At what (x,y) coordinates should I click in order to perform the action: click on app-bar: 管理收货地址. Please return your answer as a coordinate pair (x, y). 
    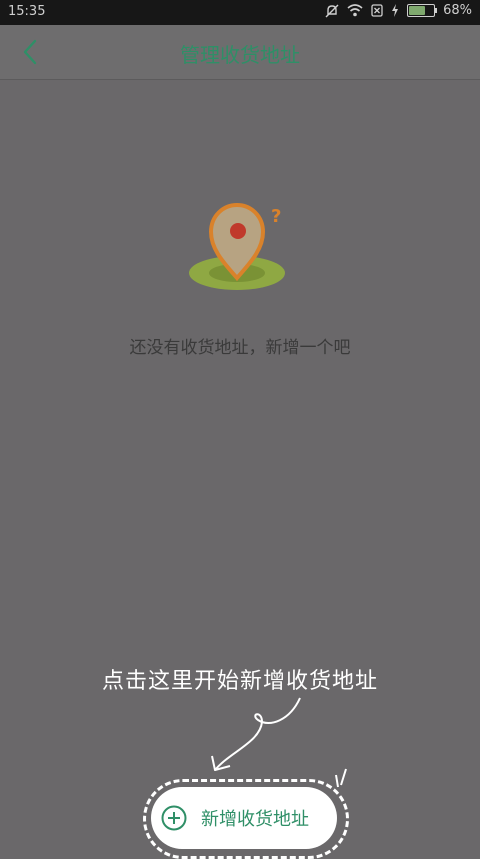
    Looking at the image, I should click on (240, 52).